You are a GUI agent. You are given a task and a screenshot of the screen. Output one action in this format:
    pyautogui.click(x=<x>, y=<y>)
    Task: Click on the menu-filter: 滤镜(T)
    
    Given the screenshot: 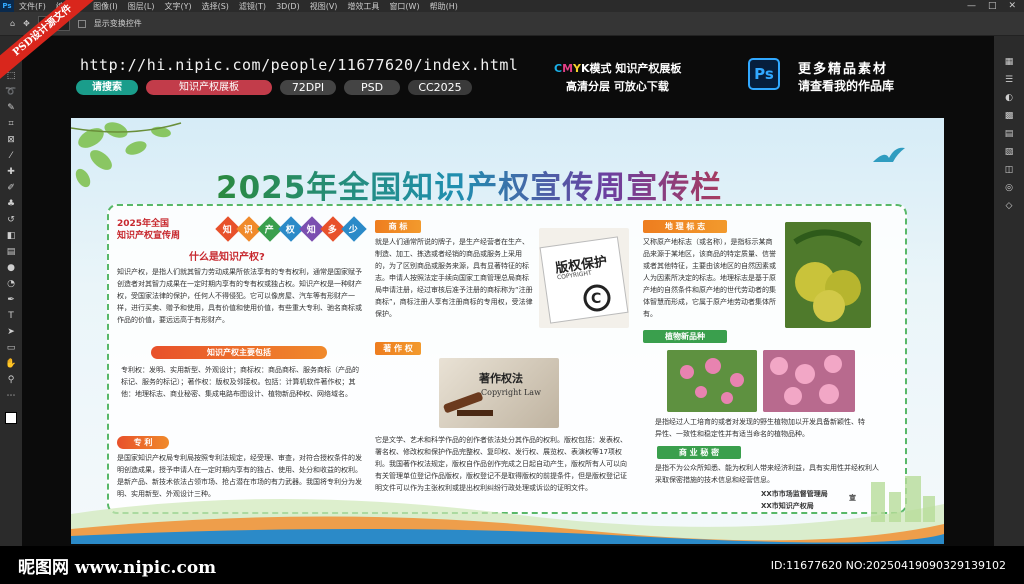 What is the action you would take?
    pyautogui.click(x=252, y=6)
    